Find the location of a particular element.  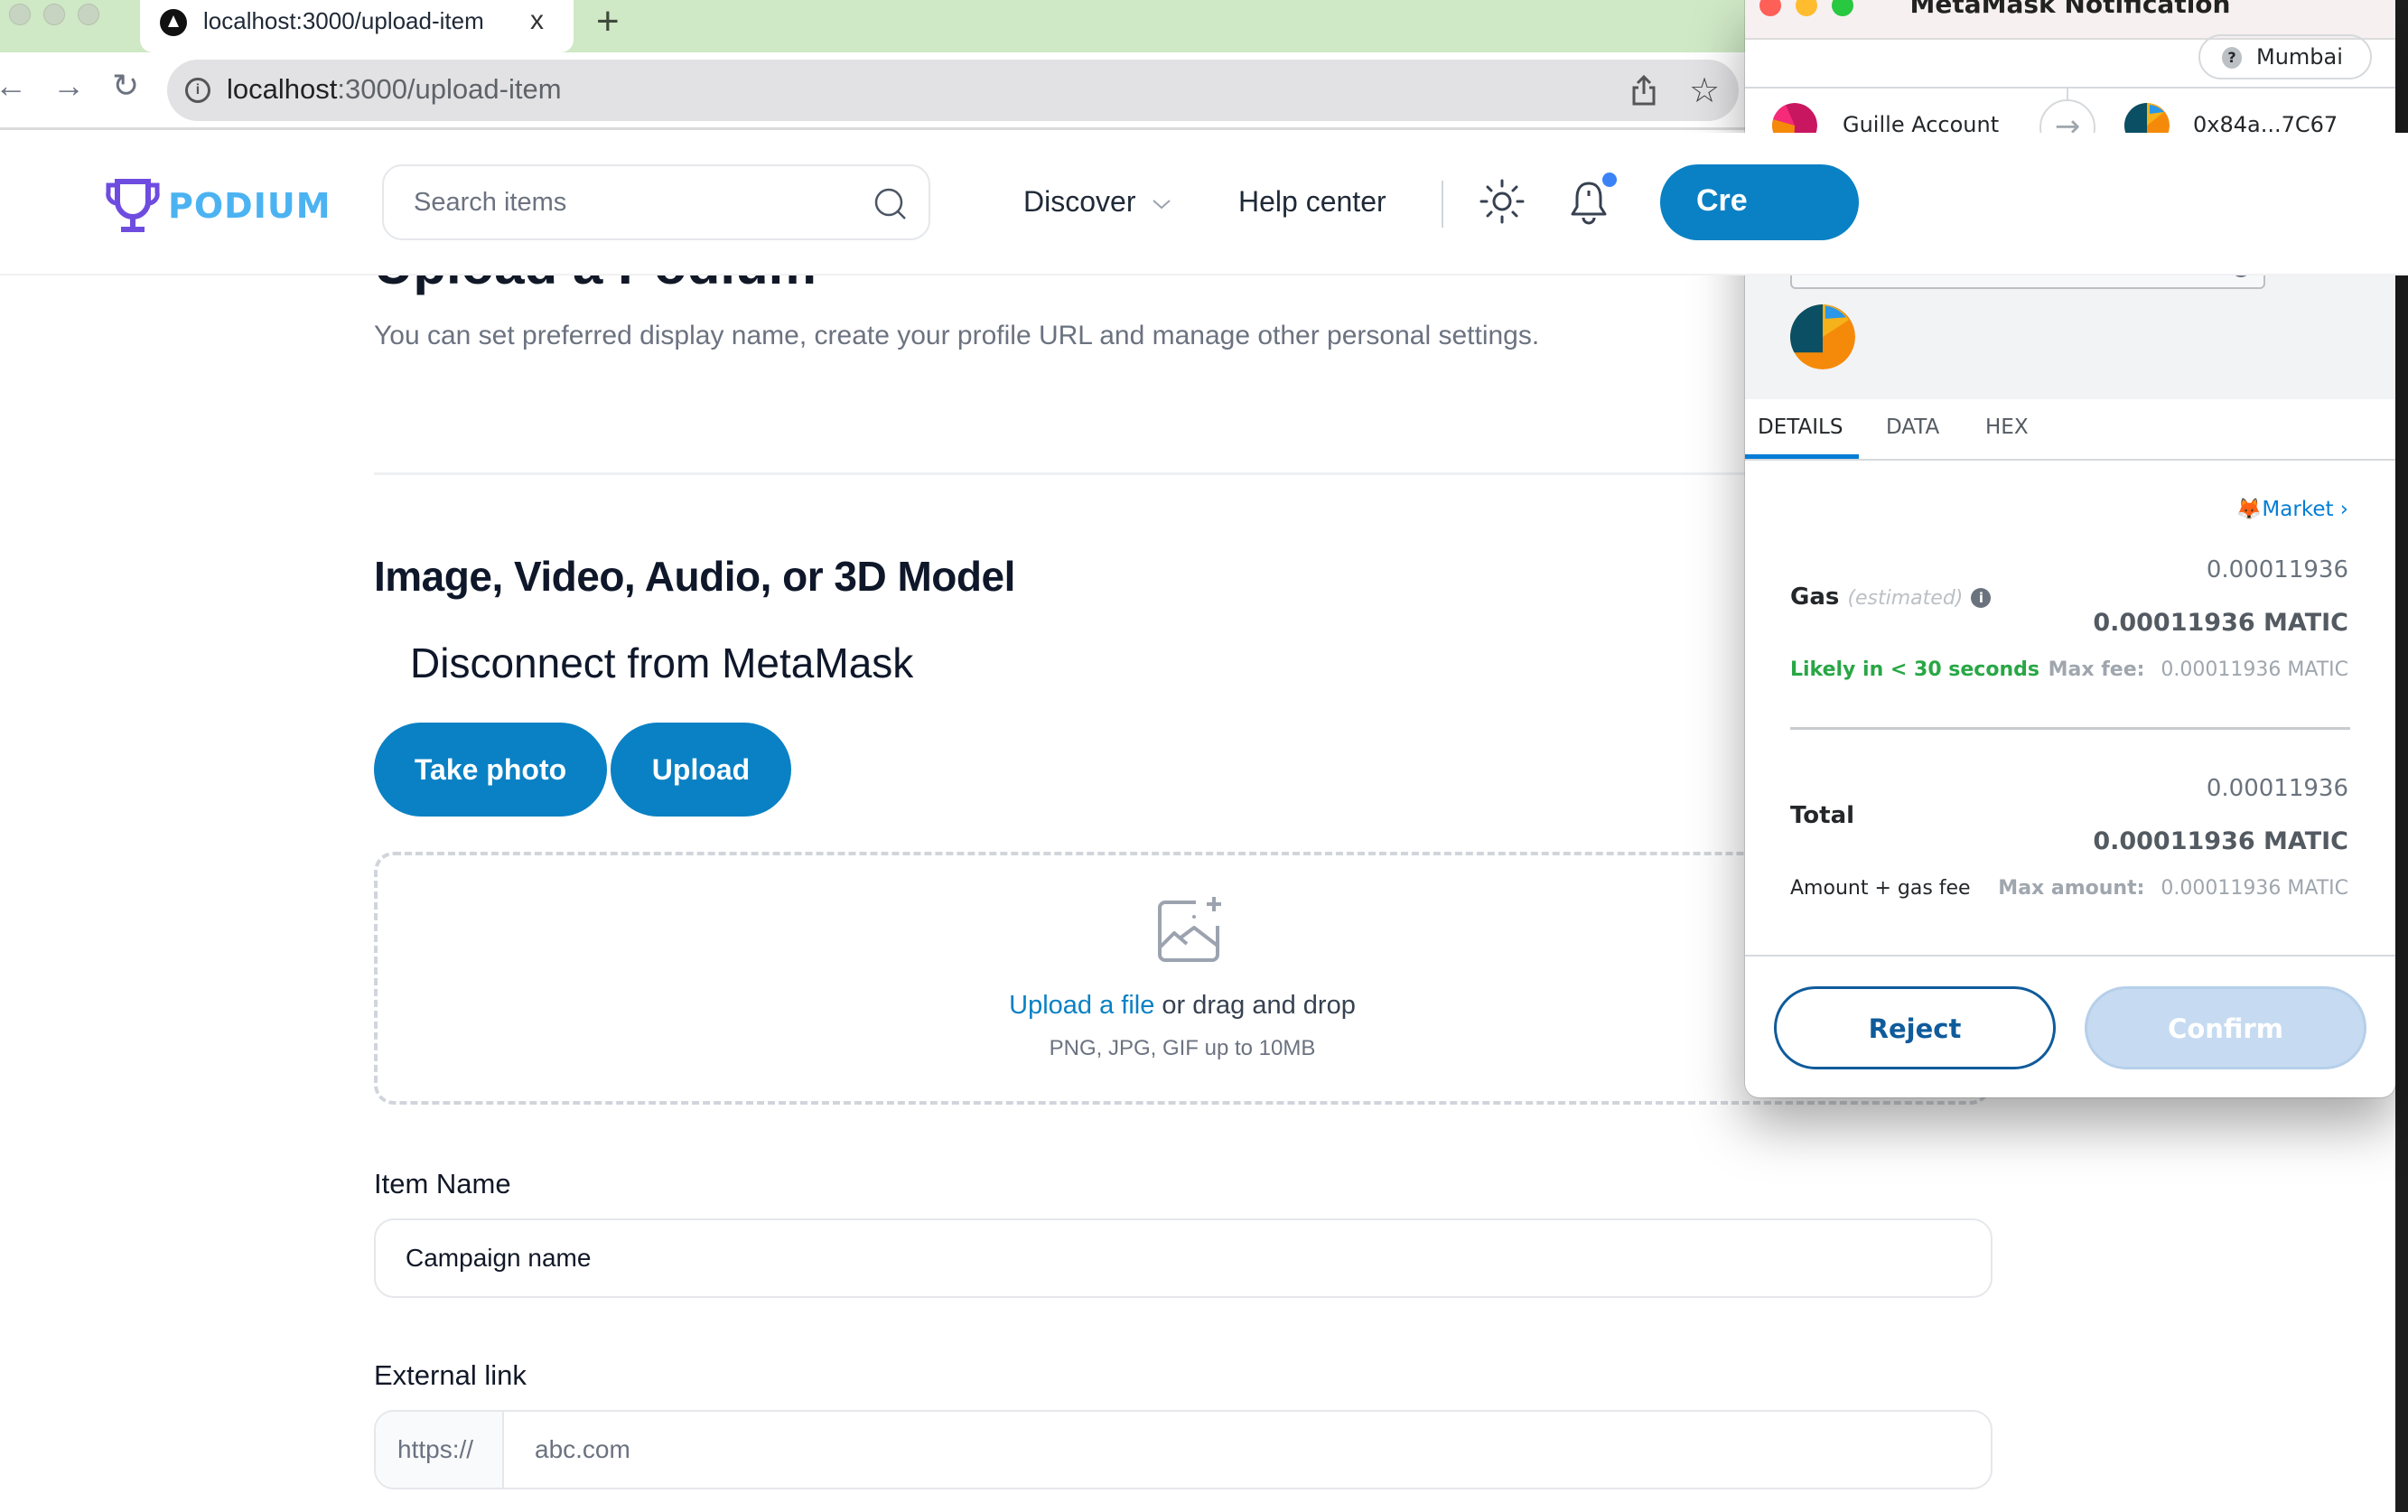

total-label: Total is located at coordinates (1823, 815).